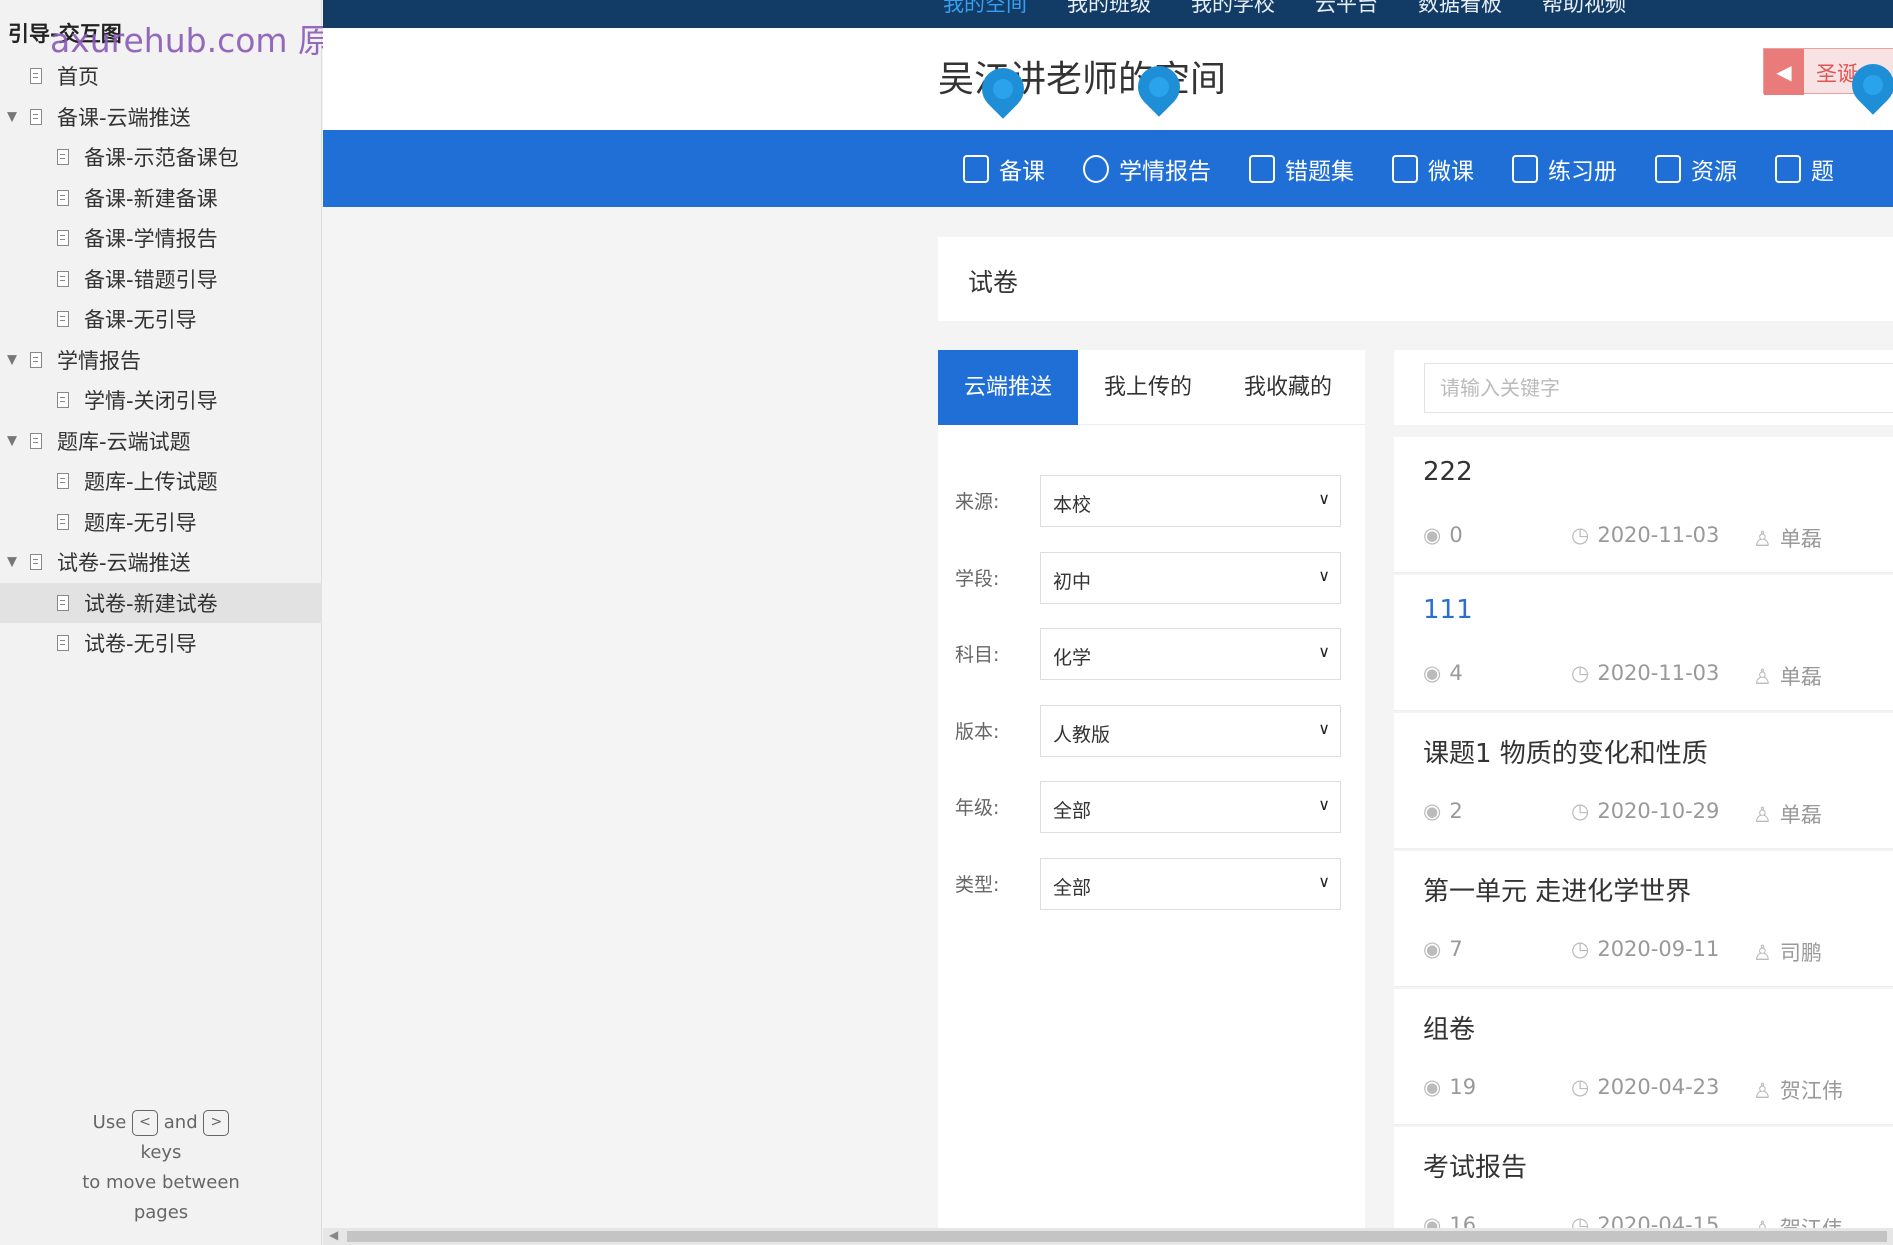  I want to click on chevron-down-icon: ∨, so click(1324, 881).